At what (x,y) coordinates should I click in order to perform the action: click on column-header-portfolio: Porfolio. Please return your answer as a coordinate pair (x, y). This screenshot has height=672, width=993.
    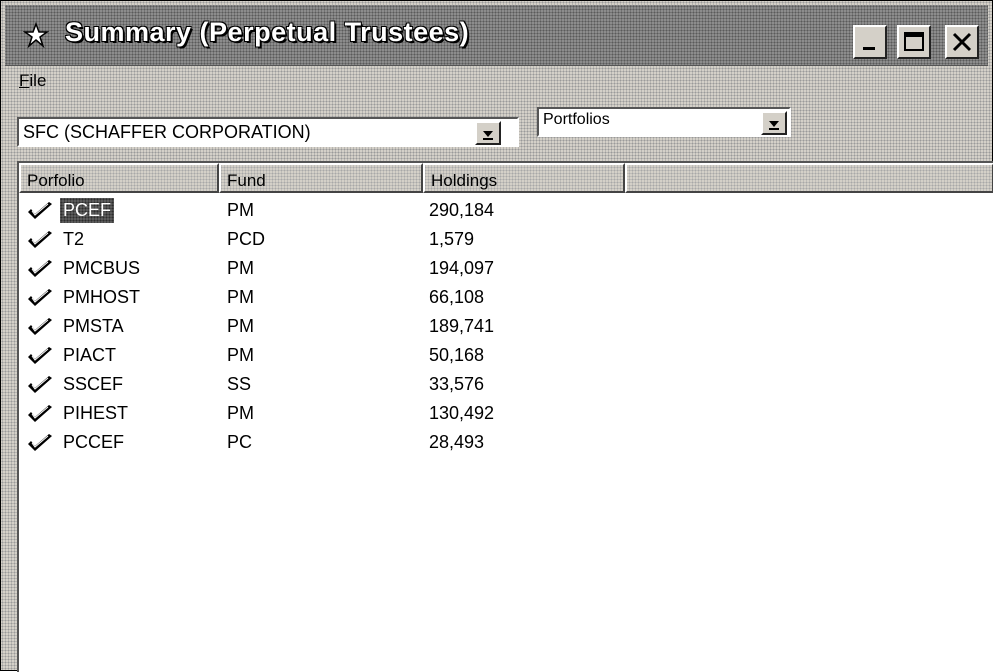
    Looking at the image, I should click on (119, 178).